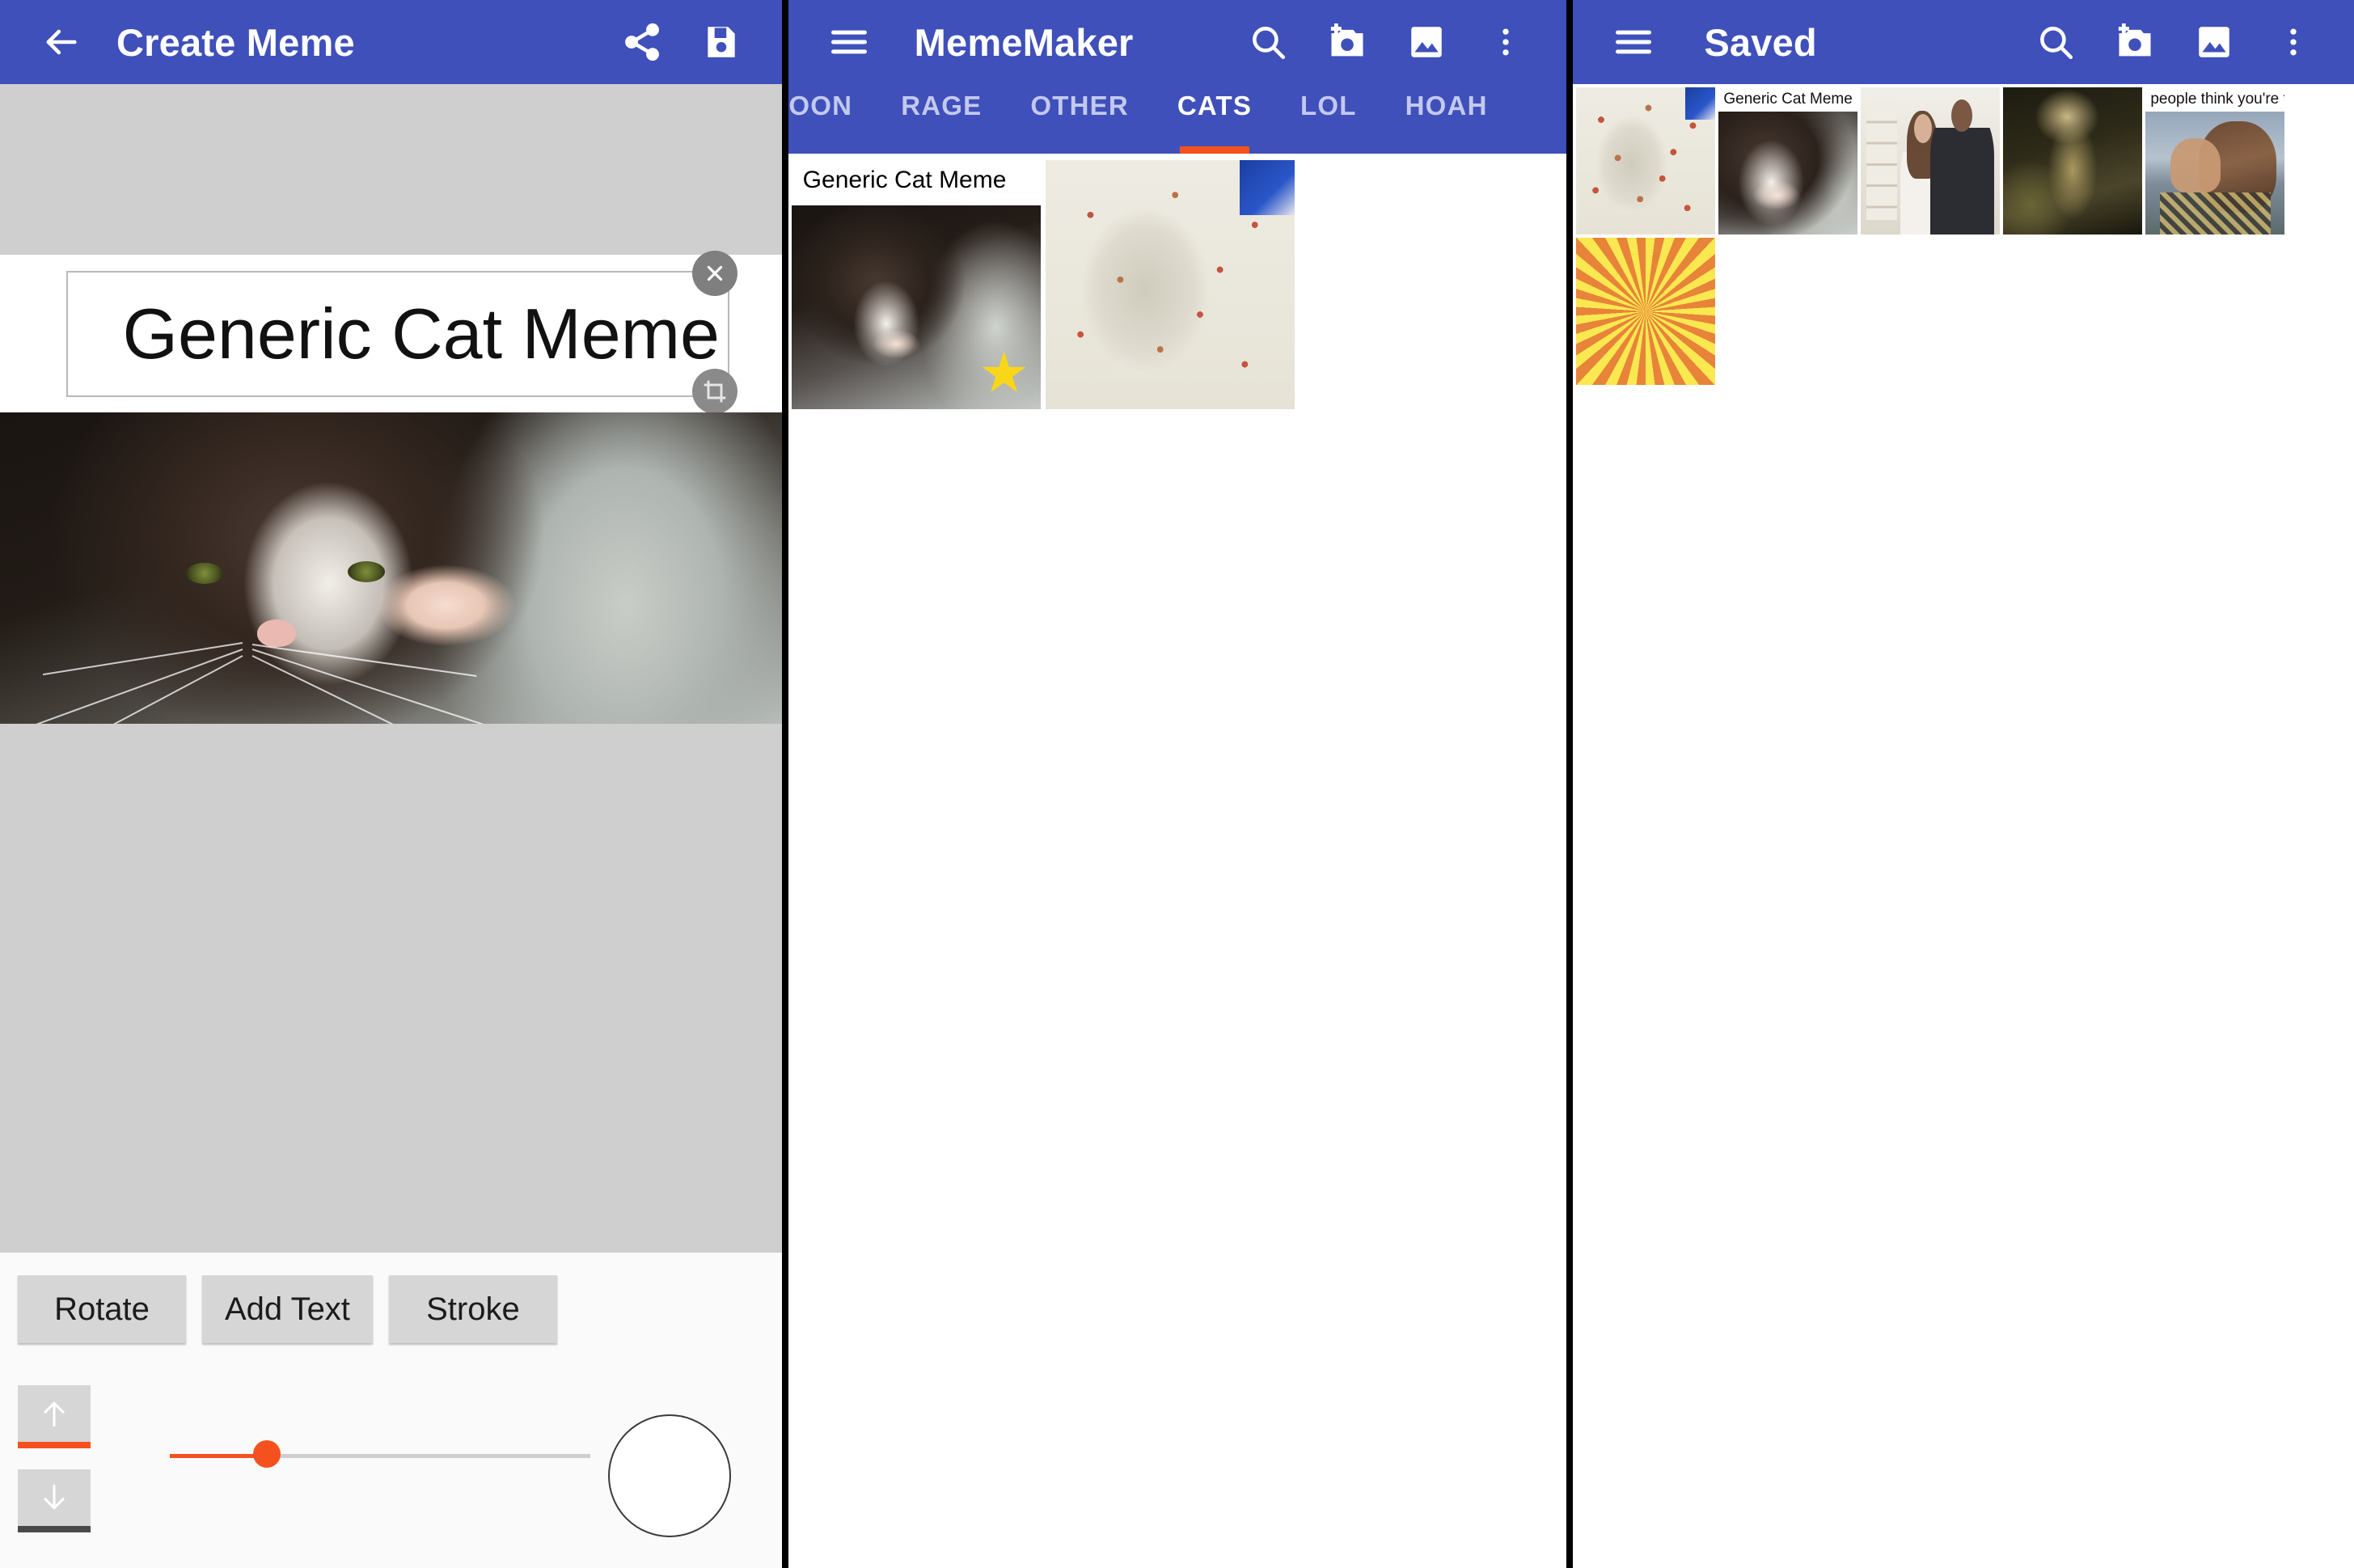 This screenshot has height=1568, width=2354. Describe the element at coordinates (391, 42) in the screenshot. I see `create-meme-appbar: Create Meme` at that location.